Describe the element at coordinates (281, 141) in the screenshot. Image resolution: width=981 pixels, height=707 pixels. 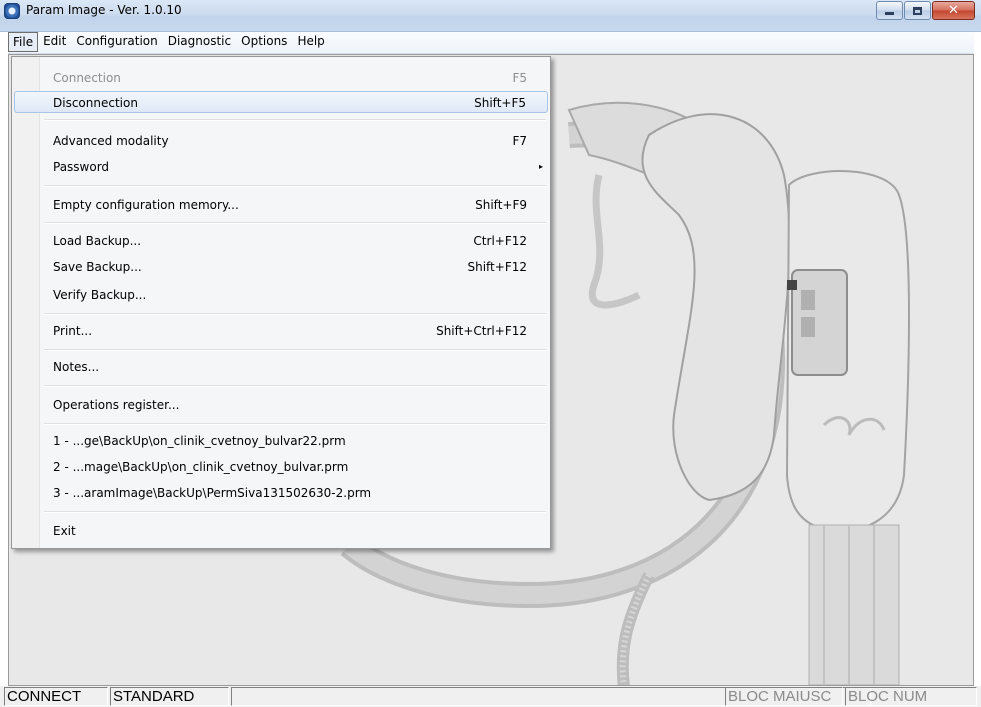
I see `menu-item-advanced-modality: Advanced modality F7` at that location.